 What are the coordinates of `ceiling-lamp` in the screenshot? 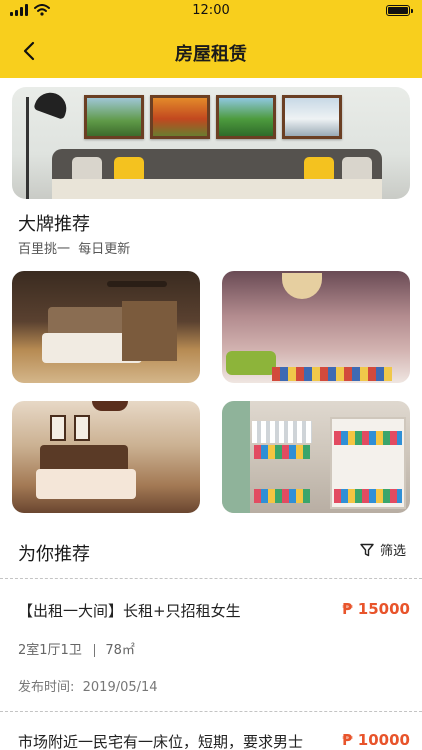 It's located at (110, 406).